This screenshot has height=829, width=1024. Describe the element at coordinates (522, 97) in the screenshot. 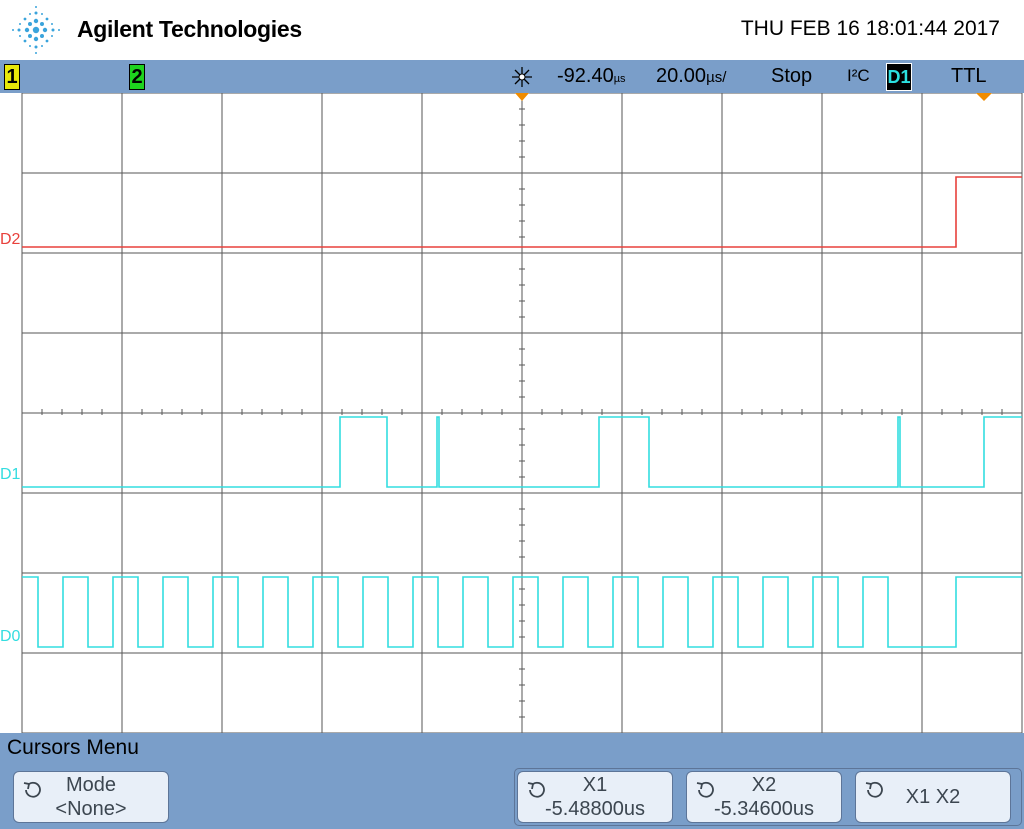

I see `trigger-position-marker` at that location.